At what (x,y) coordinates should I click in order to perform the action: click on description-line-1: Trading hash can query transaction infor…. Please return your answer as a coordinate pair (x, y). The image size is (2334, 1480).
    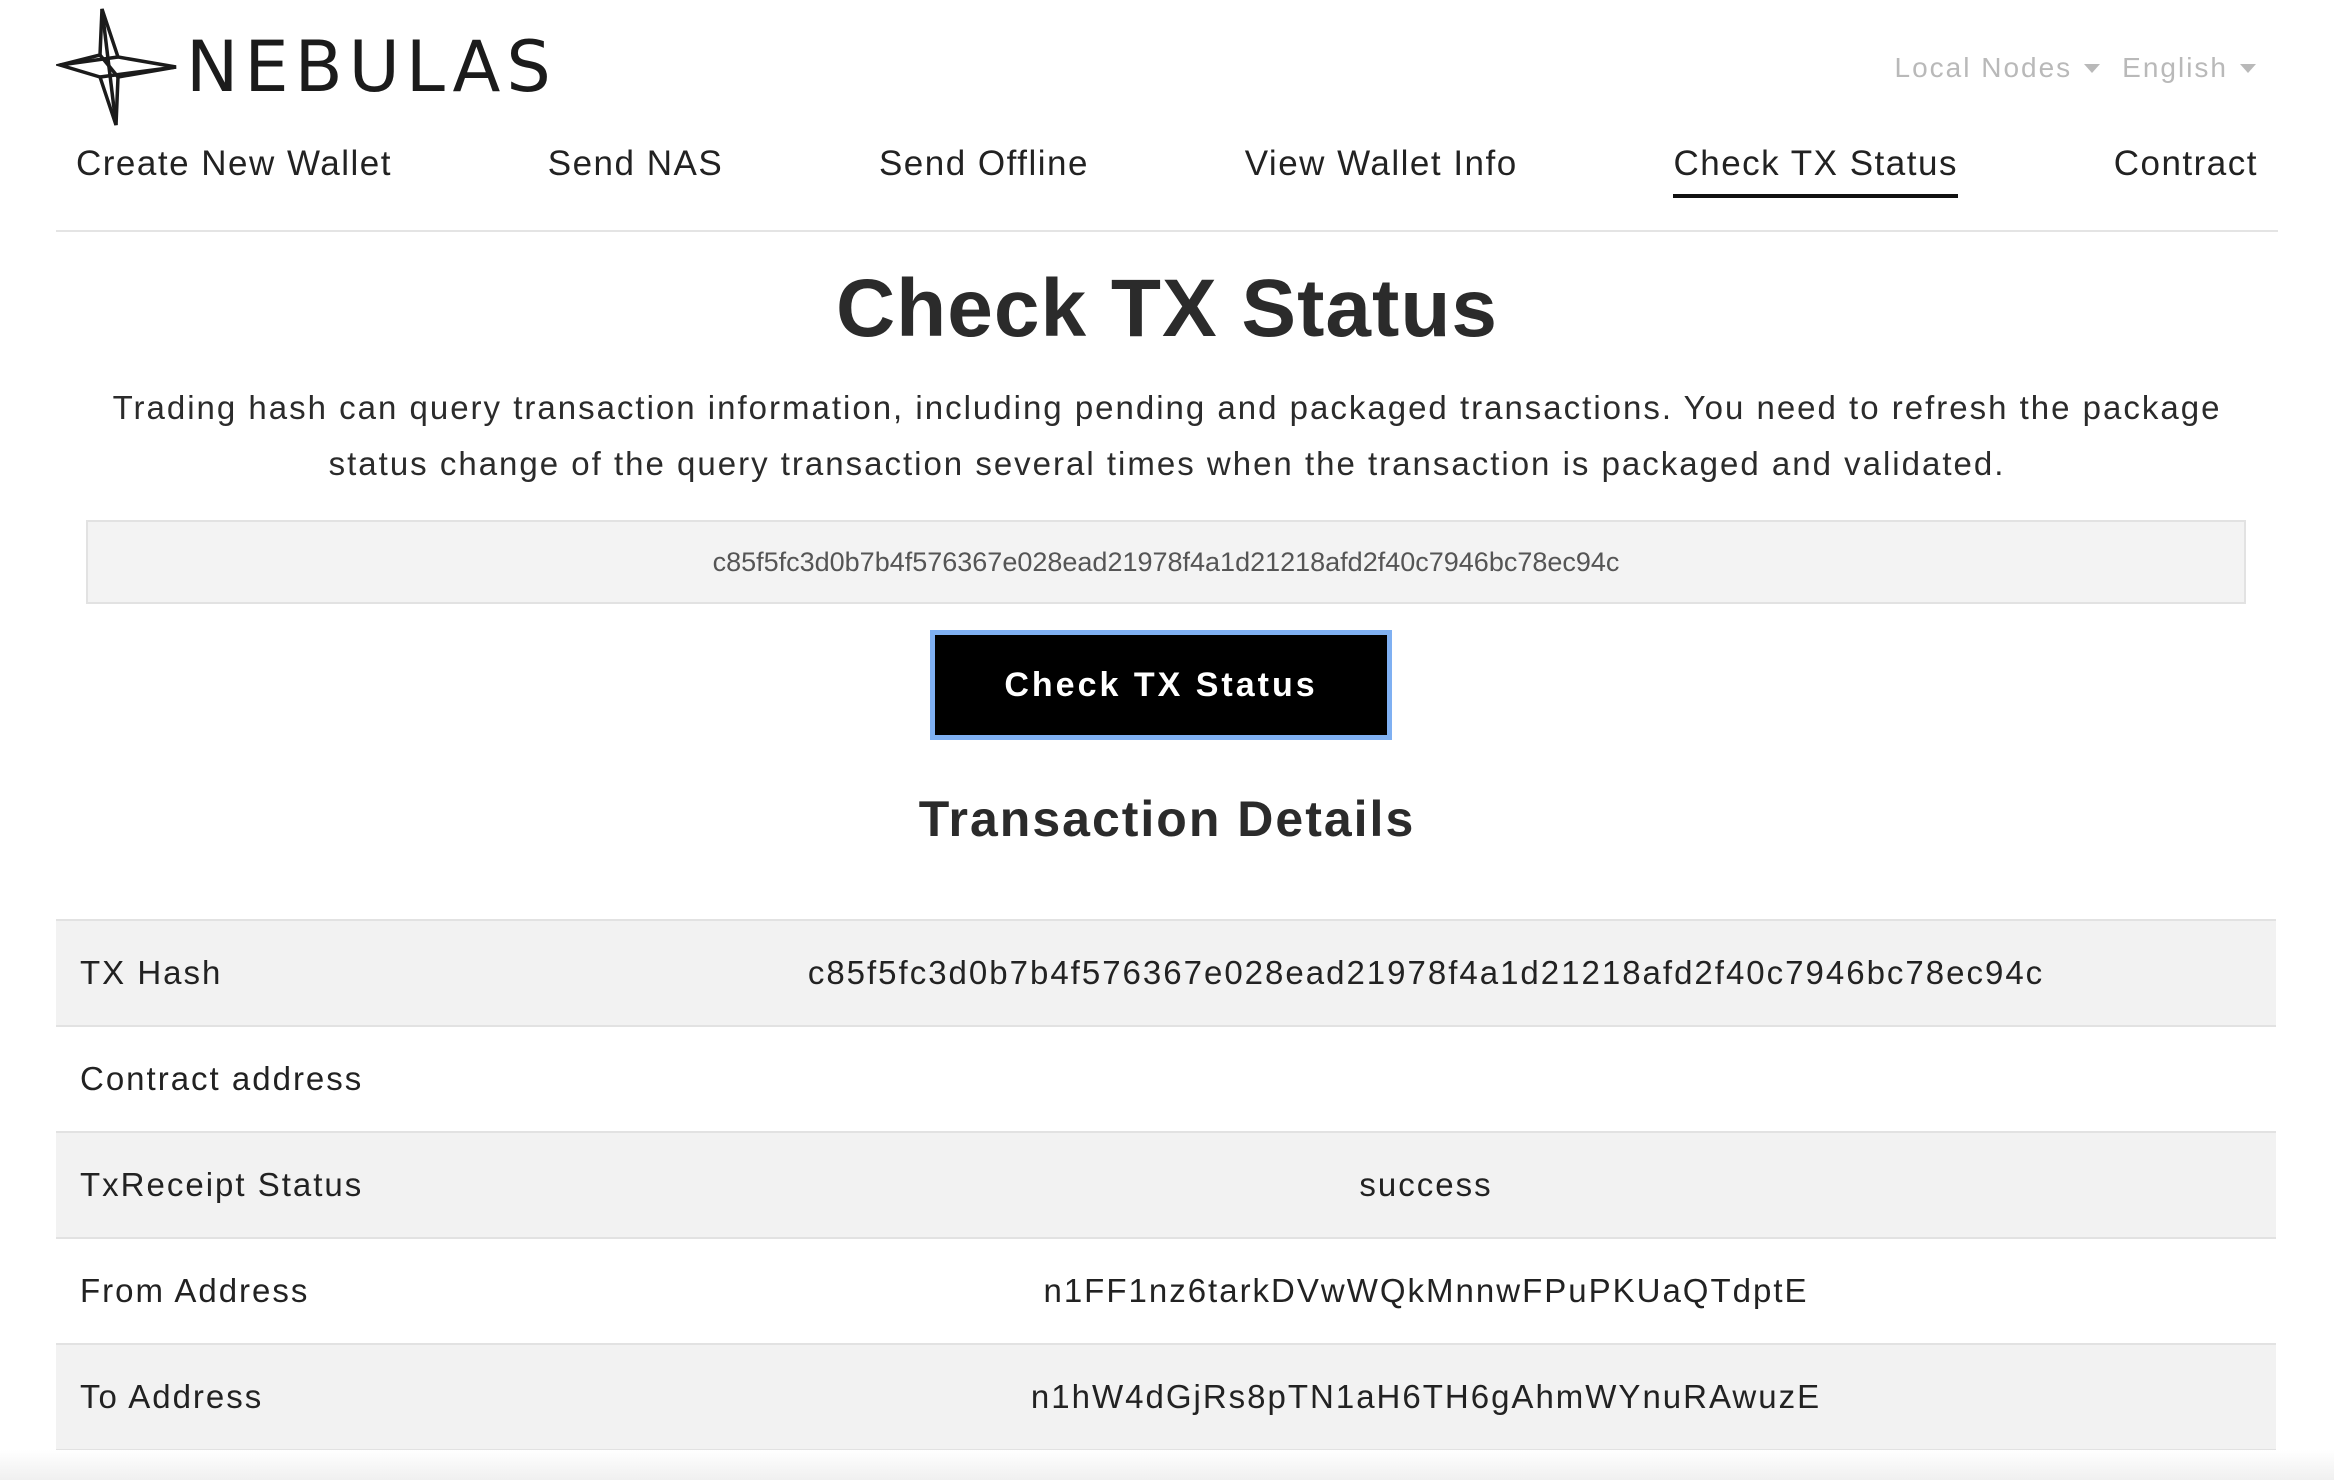
    Looking at the image, I should click on (1167, 407).